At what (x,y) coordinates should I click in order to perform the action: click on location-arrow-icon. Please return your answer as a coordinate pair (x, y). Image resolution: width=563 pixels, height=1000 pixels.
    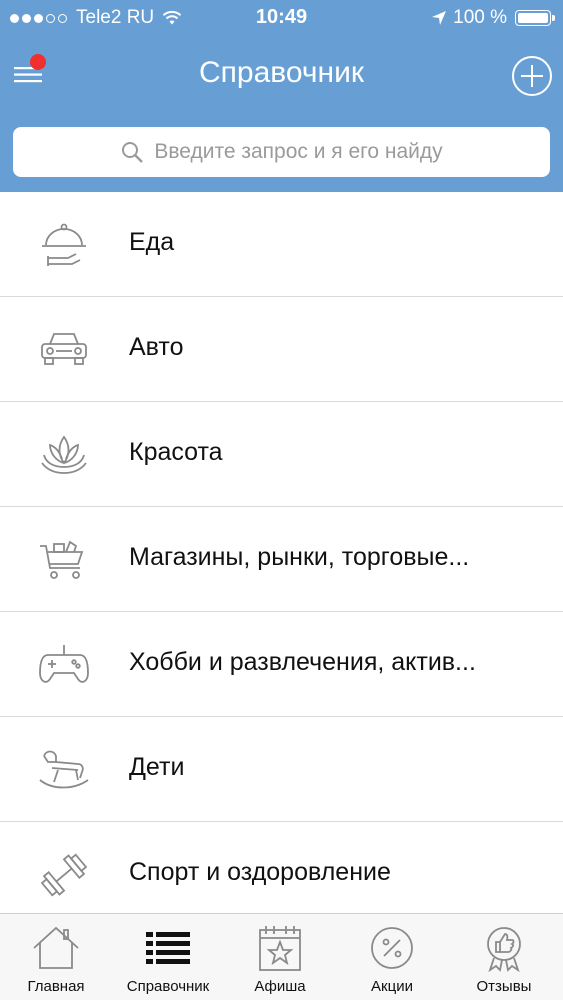
    Looking at the image, I should click on (439, 18).